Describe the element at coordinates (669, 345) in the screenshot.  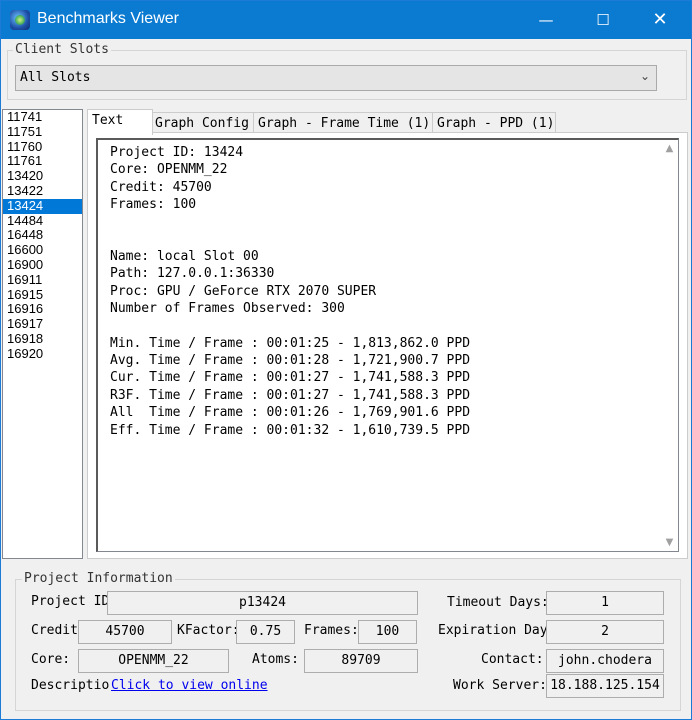
I see `vertical-scrollbar: ▲ ▼` at that location.